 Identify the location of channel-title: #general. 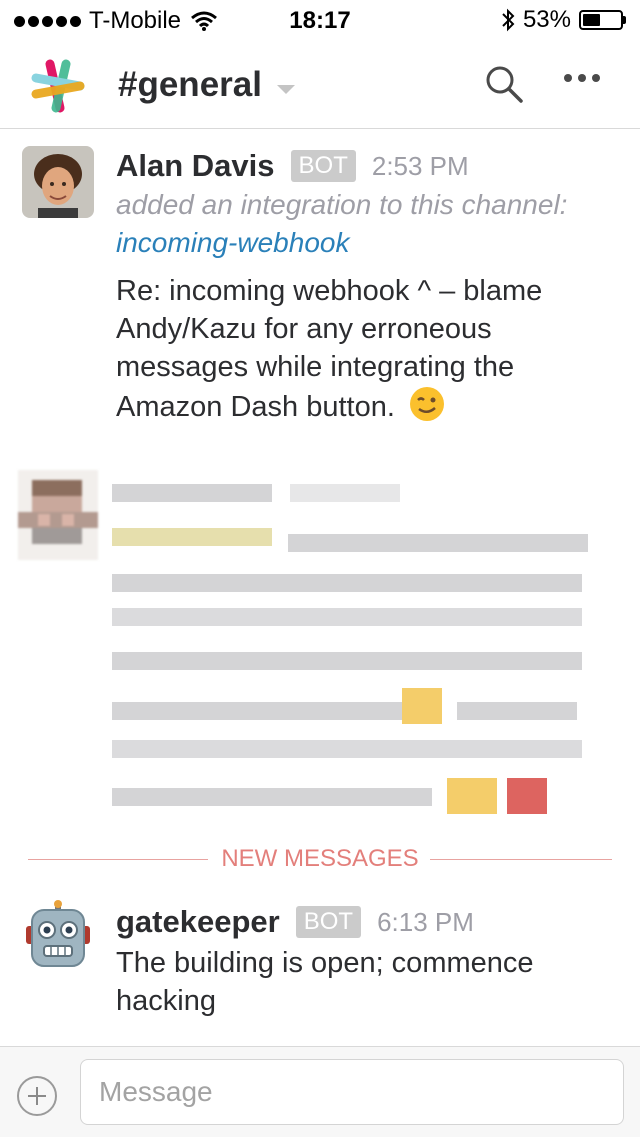
(190, 85).